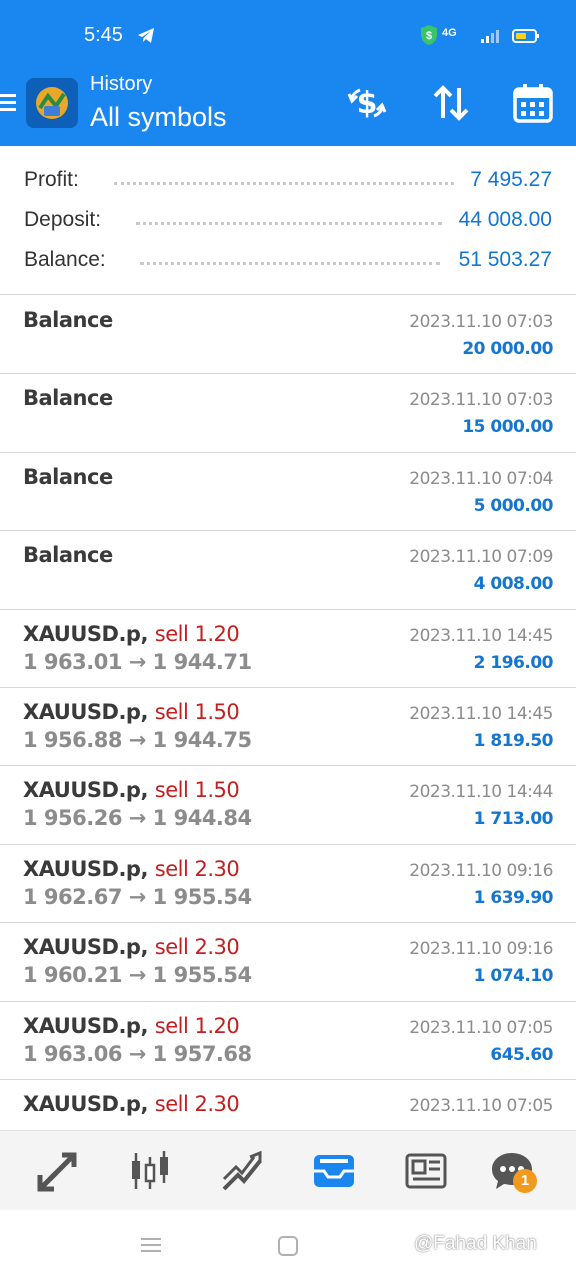 This screenshot has width=576, height=1280. What do you see at coordinates (490, 36) in the screenshot?
I see `signal-icon` at bounding box center [490, 36].